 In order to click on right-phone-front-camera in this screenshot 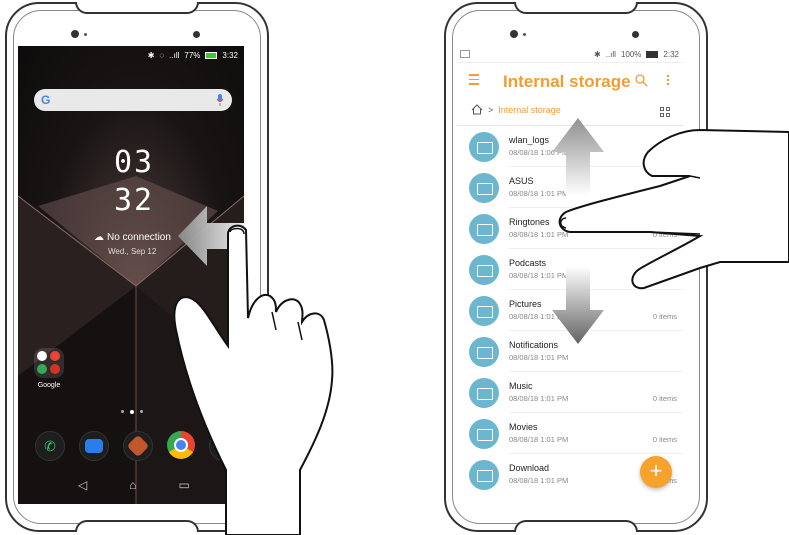, I will do `click(635, 34)`.